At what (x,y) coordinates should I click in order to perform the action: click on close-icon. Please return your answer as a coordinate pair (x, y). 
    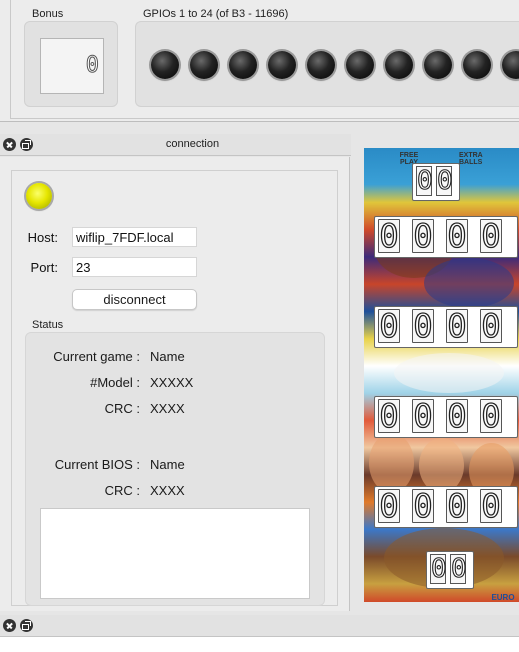
    Looking at the image, I should click on (9, 625).